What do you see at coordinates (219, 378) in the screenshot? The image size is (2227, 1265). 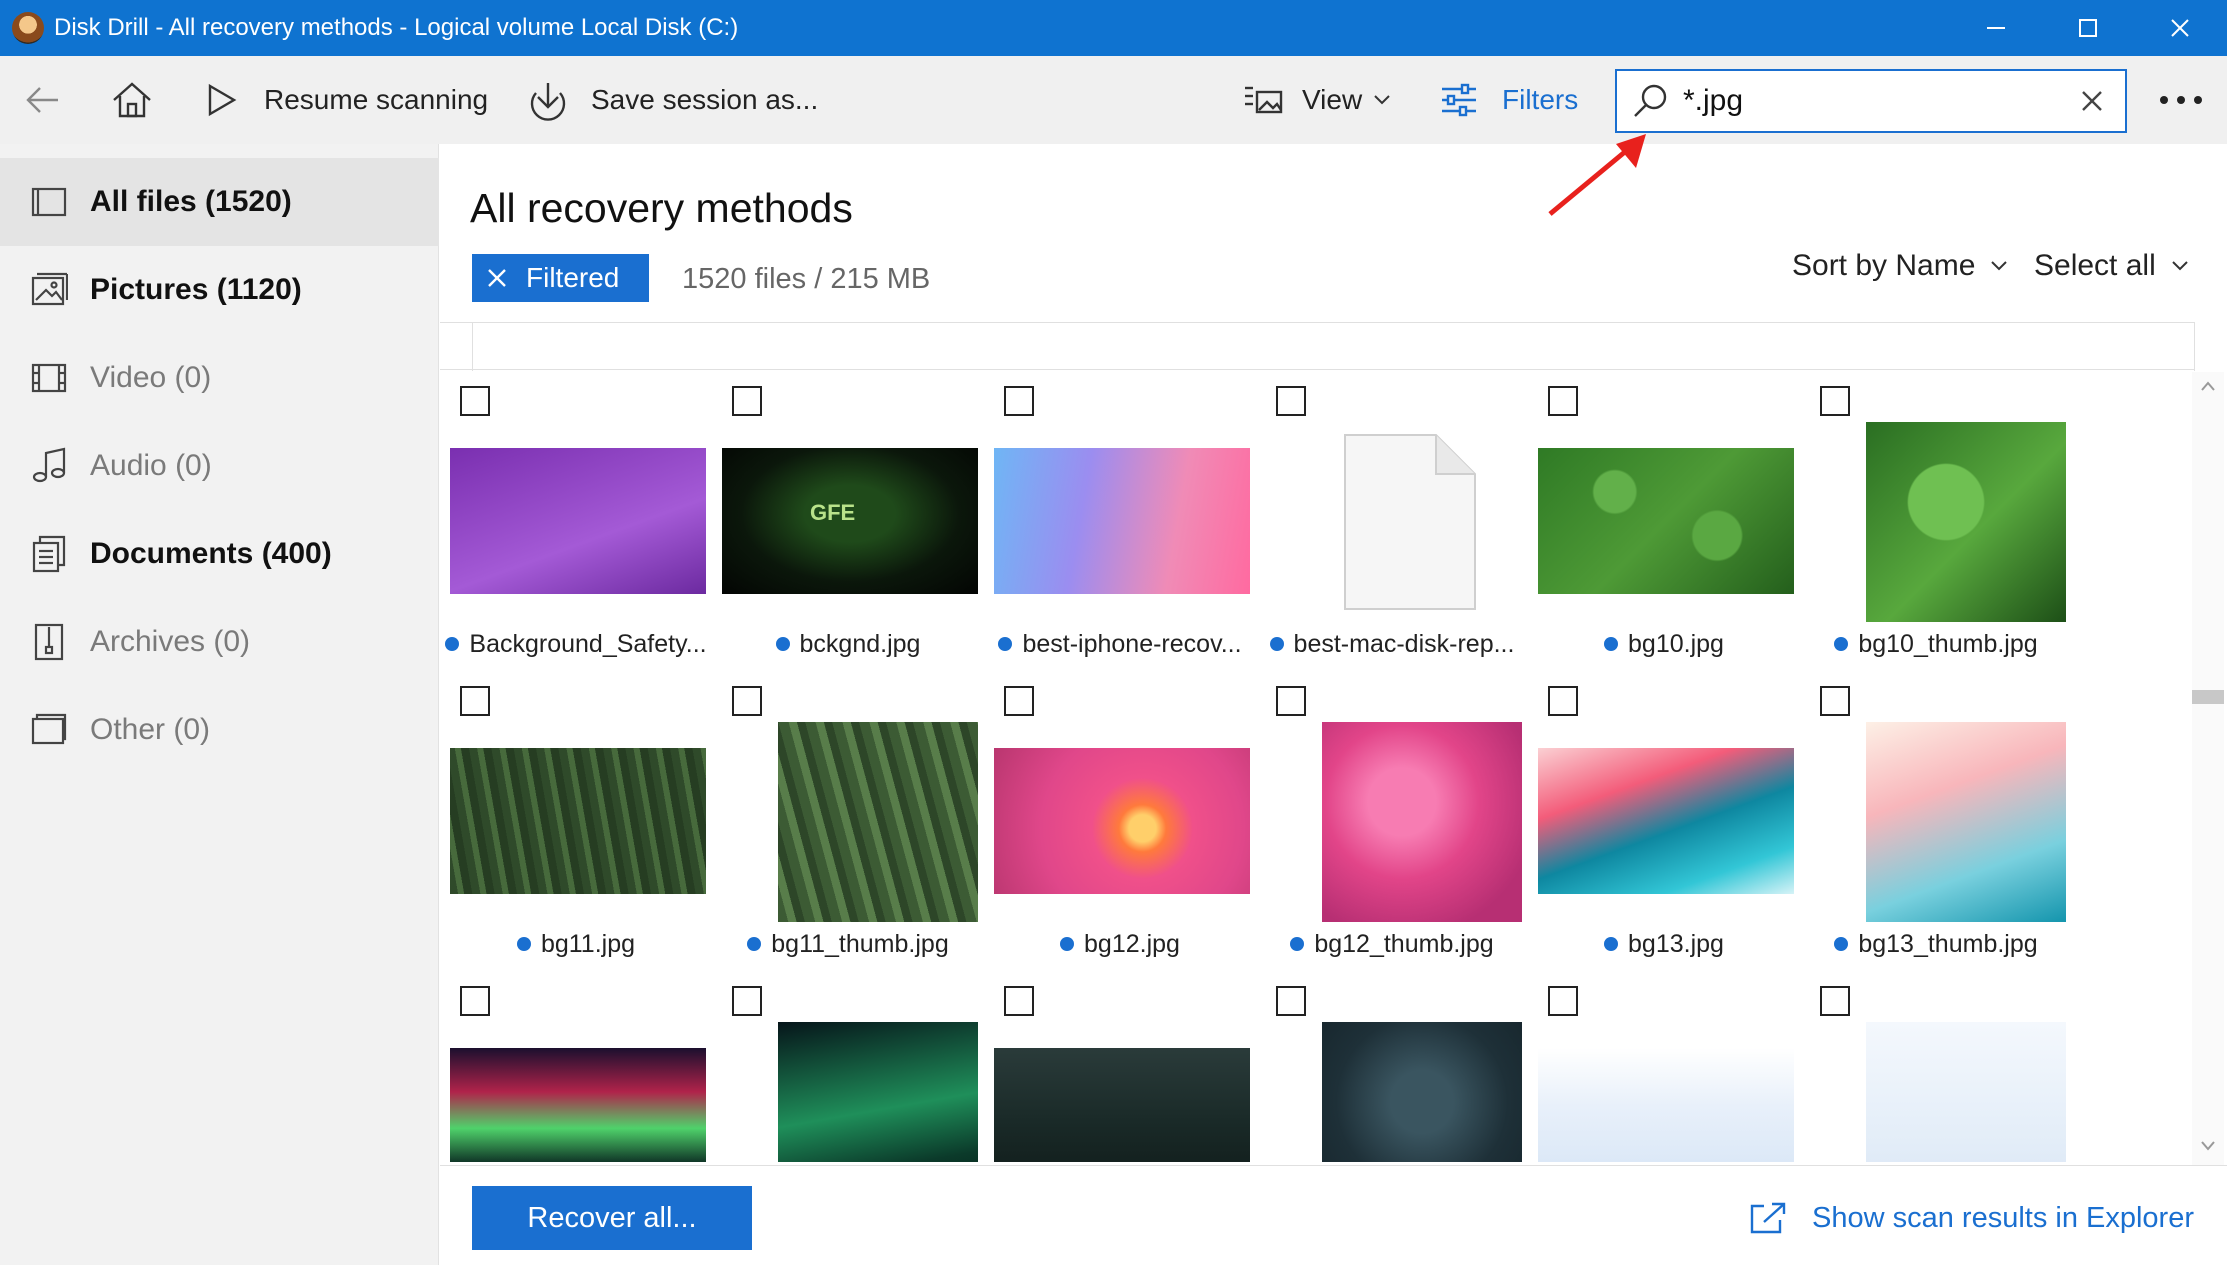 I see `sidebar-item-video: Video (0)` at bounding box center [219, 378].